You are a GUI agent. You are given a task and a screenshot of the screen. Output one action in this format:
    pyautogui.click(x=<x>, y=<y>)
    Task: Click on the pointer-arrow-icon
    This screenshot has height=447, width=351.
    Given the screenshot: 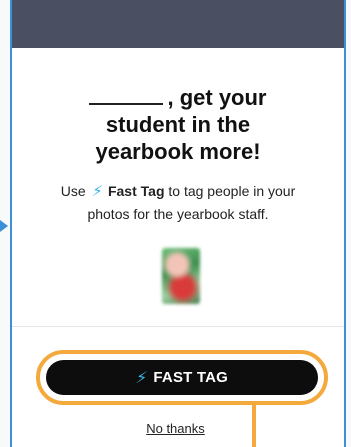 What is the action you would take?
    pyautogui.click(x=4, y=226)
    